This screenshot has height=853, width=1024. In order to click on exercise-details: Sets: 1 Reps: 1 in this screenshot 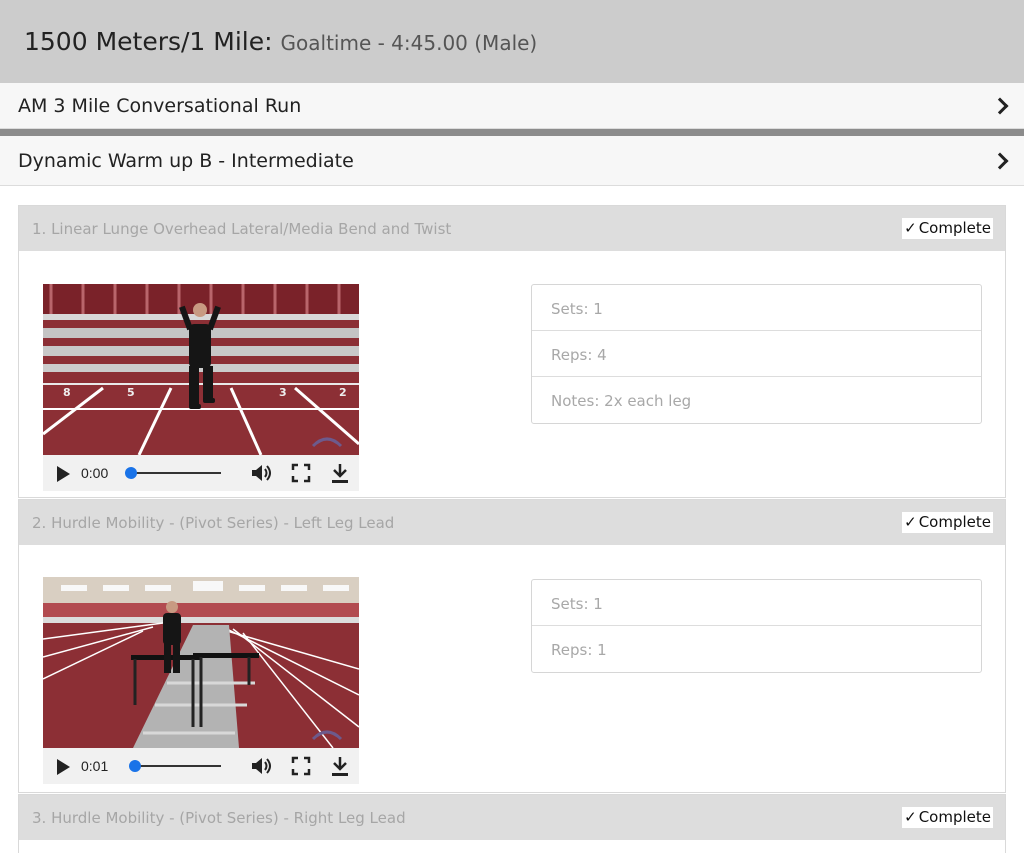, I will do `click(756, 626)`.